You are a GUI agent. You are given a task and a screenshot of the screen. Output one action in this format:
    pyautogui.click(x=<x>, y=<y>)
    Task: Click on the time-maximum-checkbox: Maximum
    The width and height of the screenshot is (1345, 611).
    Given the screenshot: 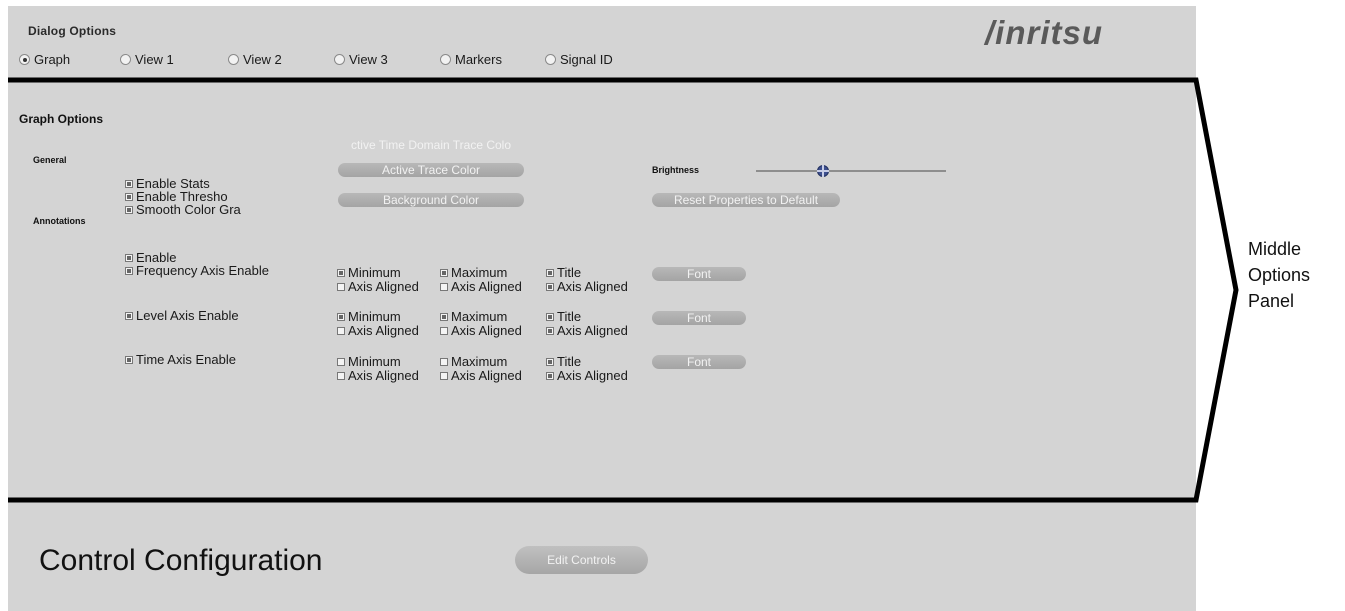 What is the action you would take?
    pyautogui.click(x=473, y=361)
    